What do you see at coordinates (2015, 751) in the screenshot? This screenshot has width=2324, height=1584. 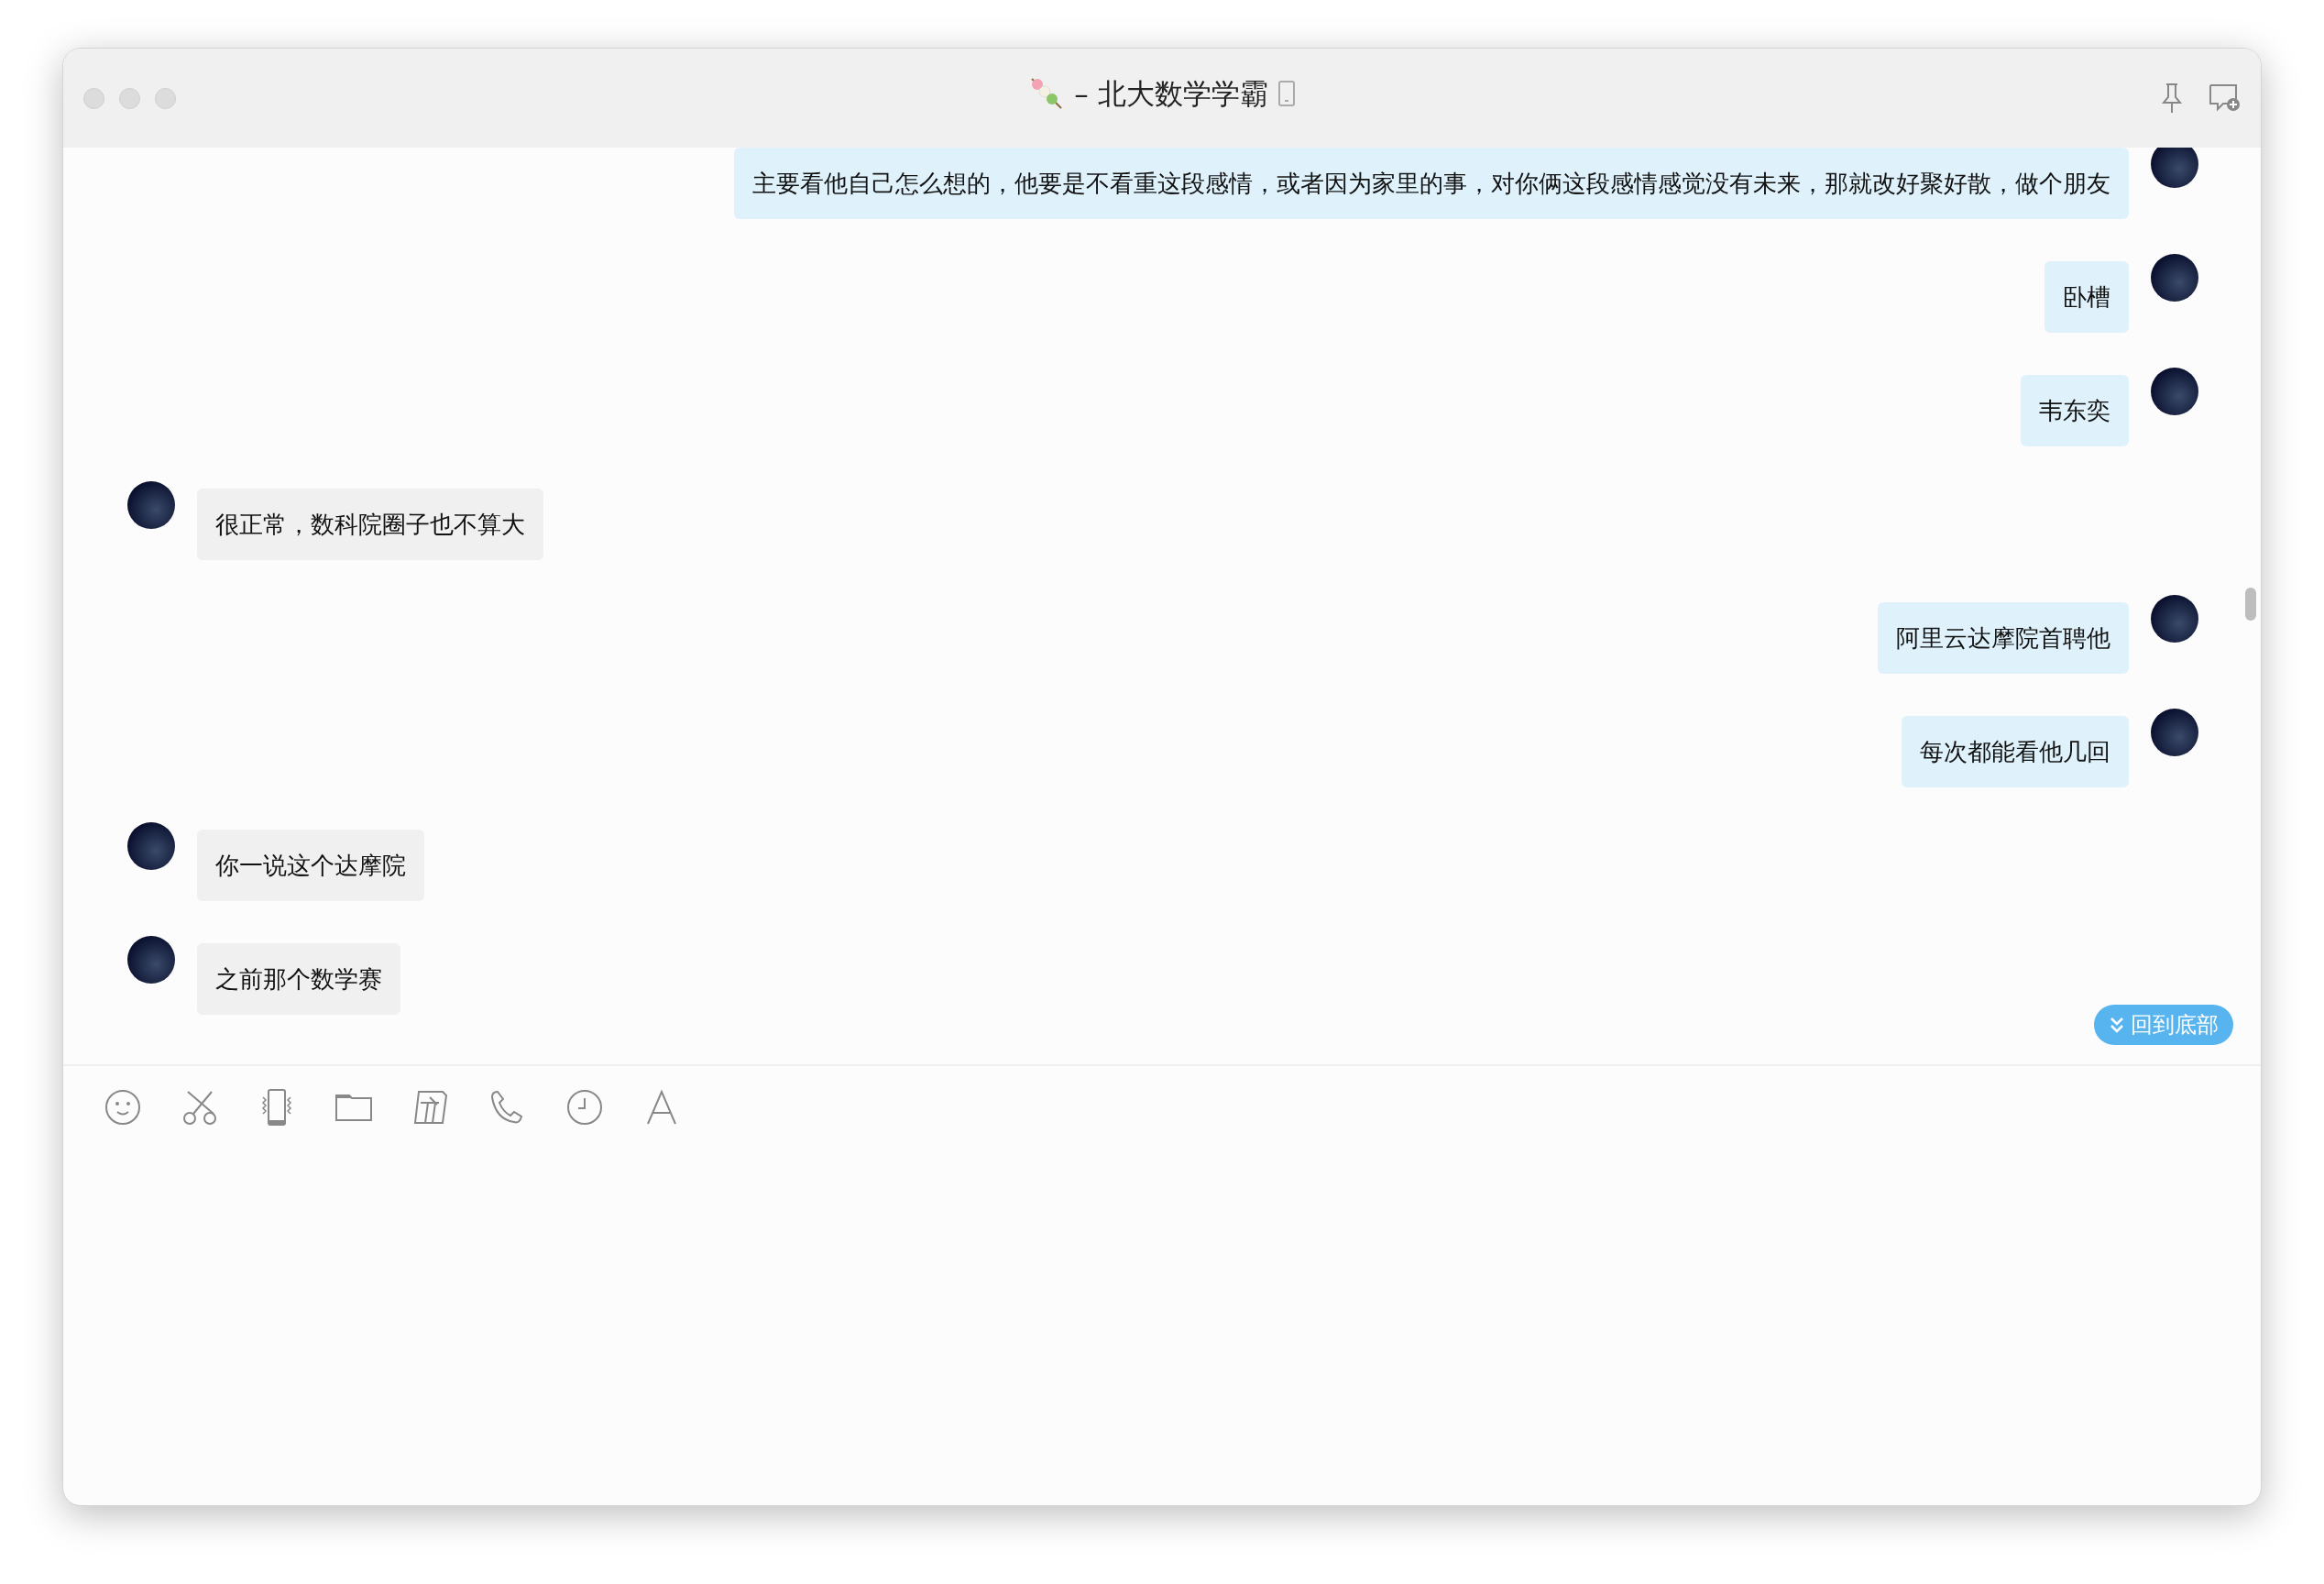 I see `message-bubble: 每次都能看他几回` at bounding box center [2015, 751].